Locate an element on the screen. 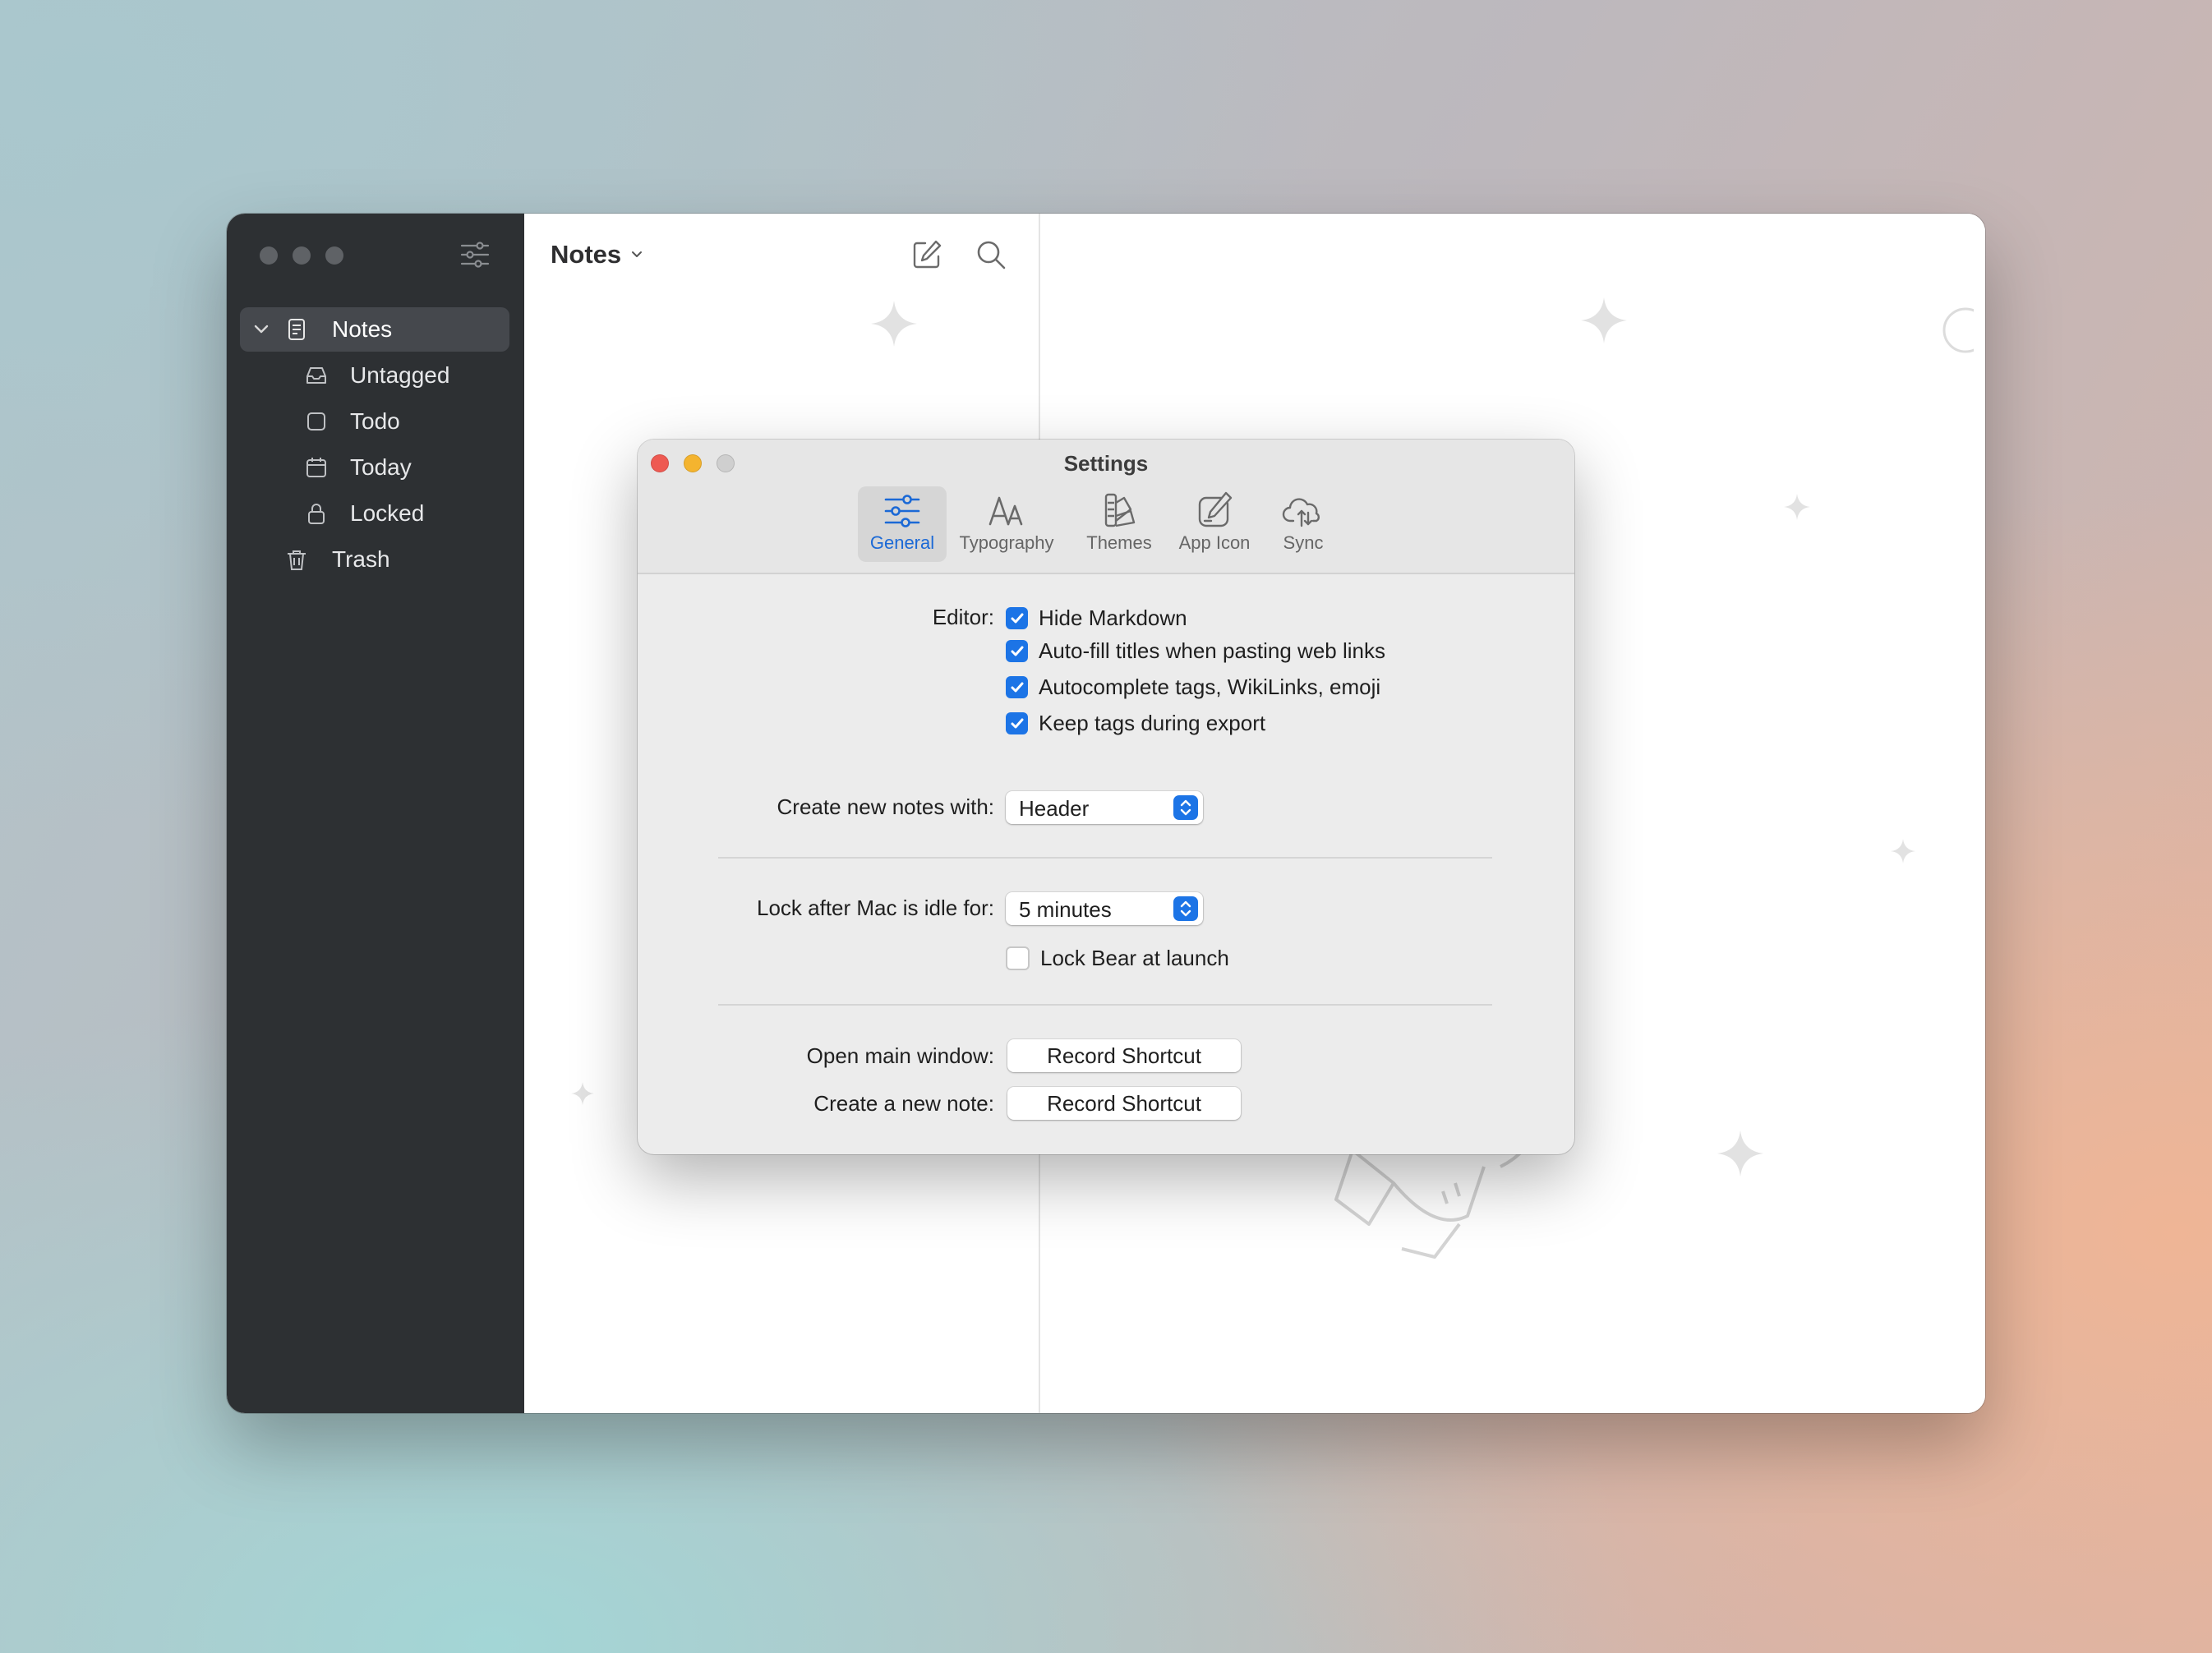 The image size is (2212, 1653). sidebar-item-untagged: Untagged is located at coordinates (374, 375).